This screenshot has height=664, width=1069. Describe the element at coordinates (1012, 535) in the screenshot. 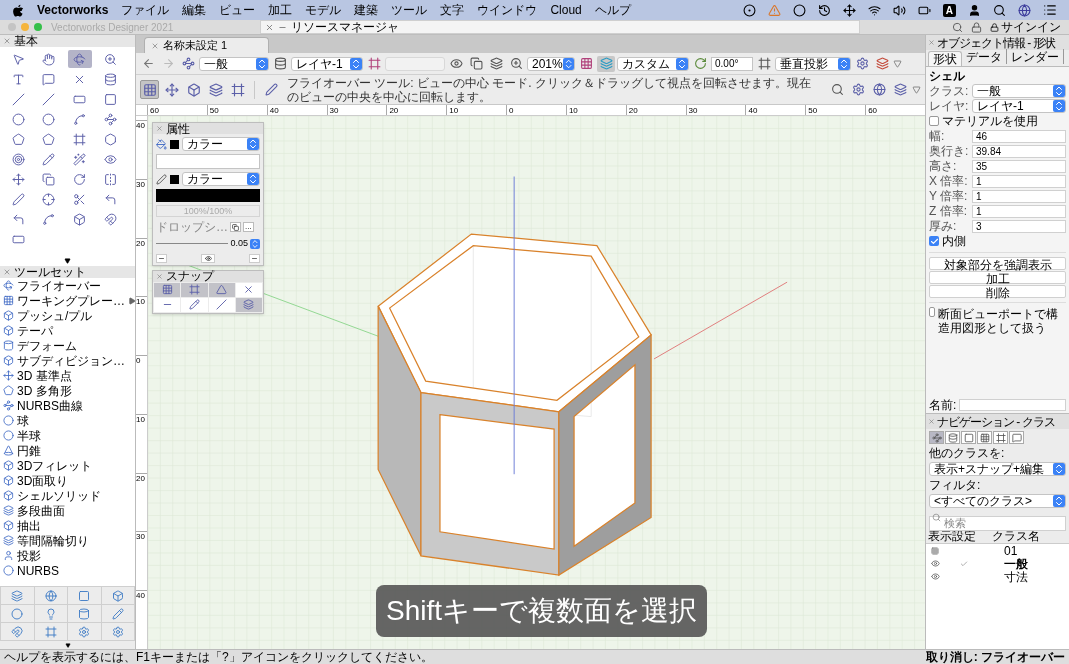

I see `column-header: クラス名` at that location.